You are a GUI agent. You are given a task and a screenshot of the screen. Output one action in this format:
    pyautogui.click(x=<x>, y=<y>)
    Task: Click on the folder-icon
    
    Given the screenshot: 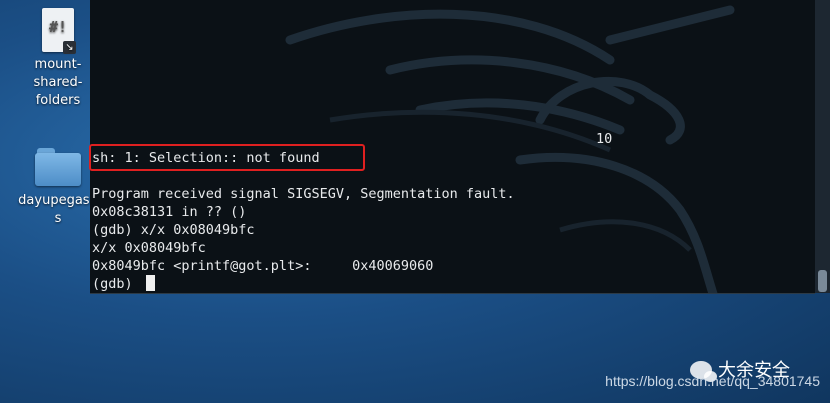 What is the action you would take?
    pyautogui.click(x=58, y=167)
    